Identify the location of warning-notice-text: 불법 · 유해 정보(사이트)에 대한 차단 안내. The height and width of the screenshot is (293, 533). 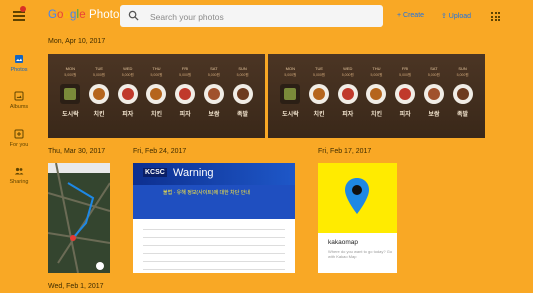
(206, 193).